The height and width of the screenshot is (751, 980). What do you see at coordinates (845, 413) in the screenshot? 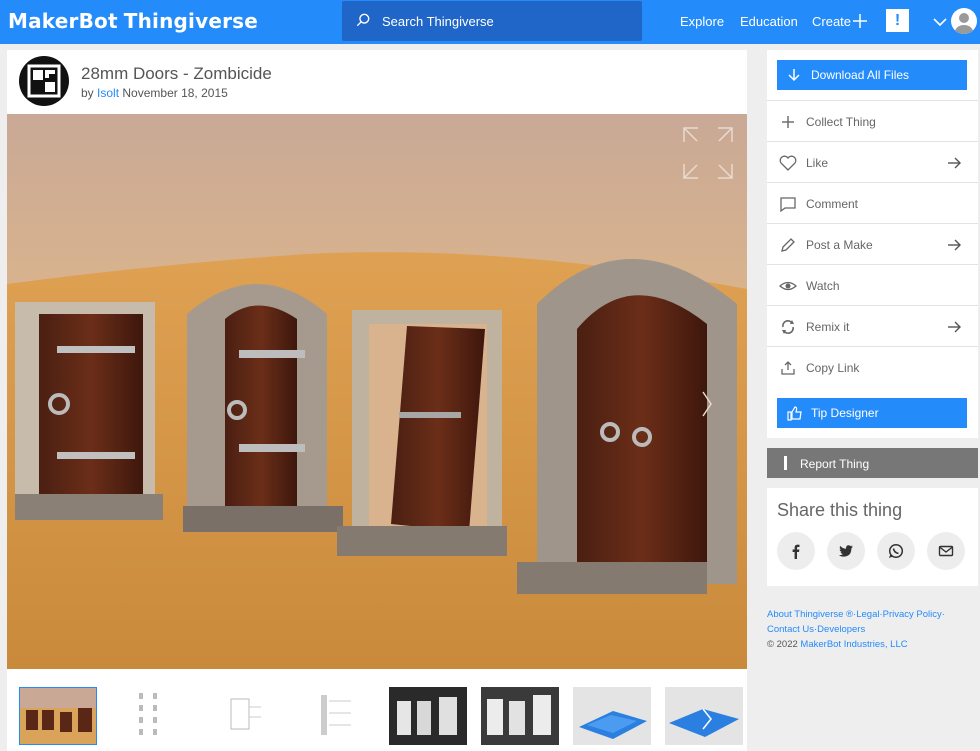
I see `tip-designer-label: Tip Designer` at bounding box center [845, 413].